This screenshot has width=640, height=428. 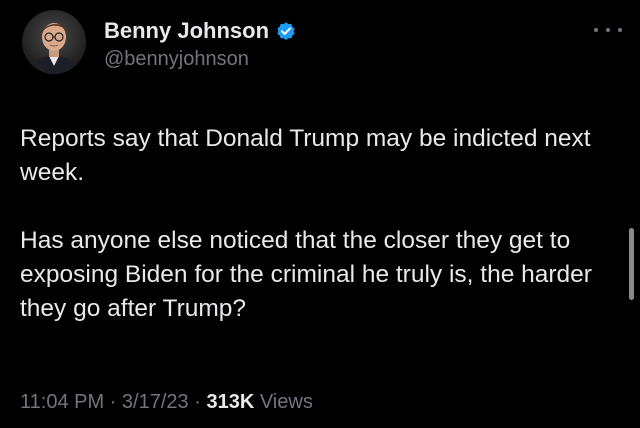 I want to click on scrollbar-thumb, so click(x=631, y=264).